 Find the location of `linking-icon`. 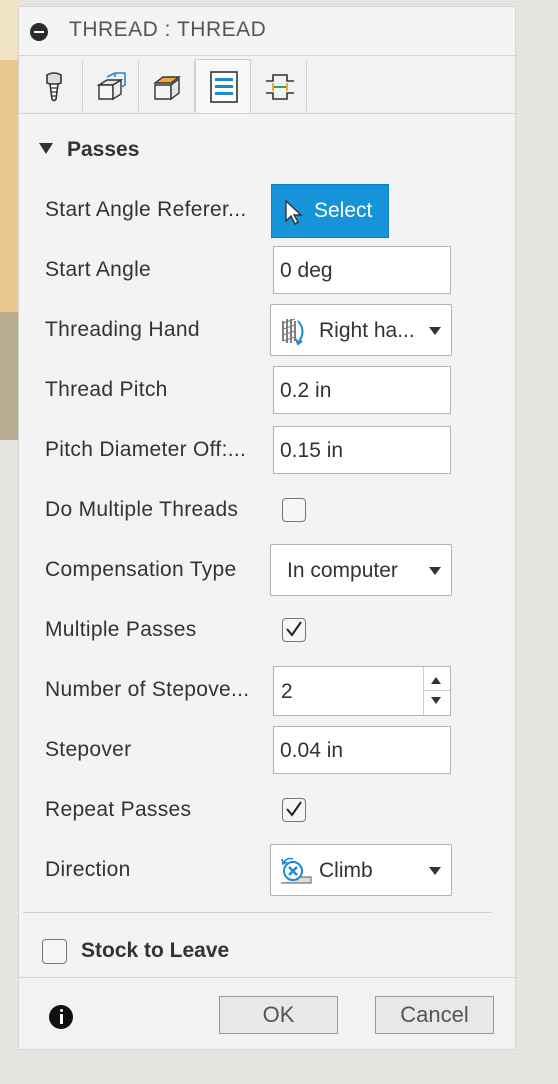

linking-icon is located at coordinates (280, 87).